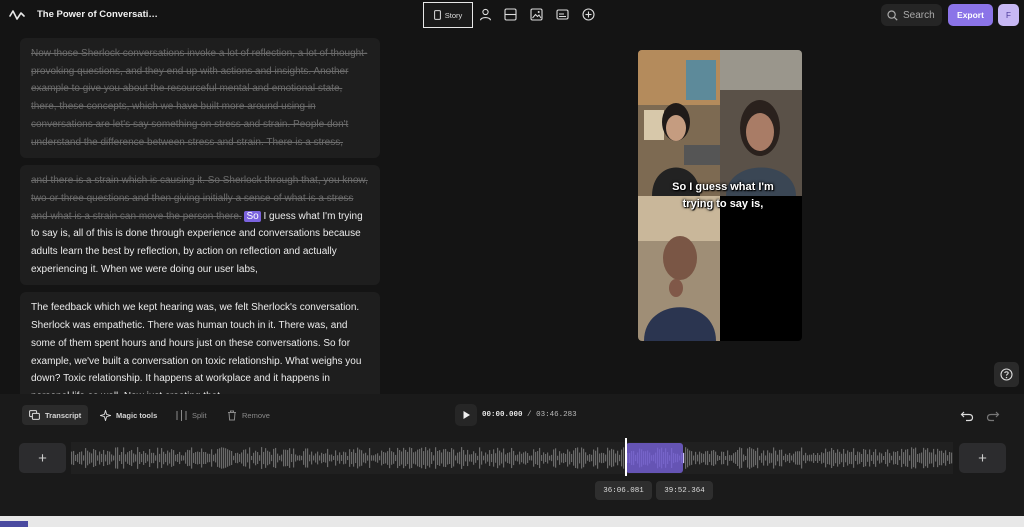  I want to click on undo-icon, so click(967, 415).